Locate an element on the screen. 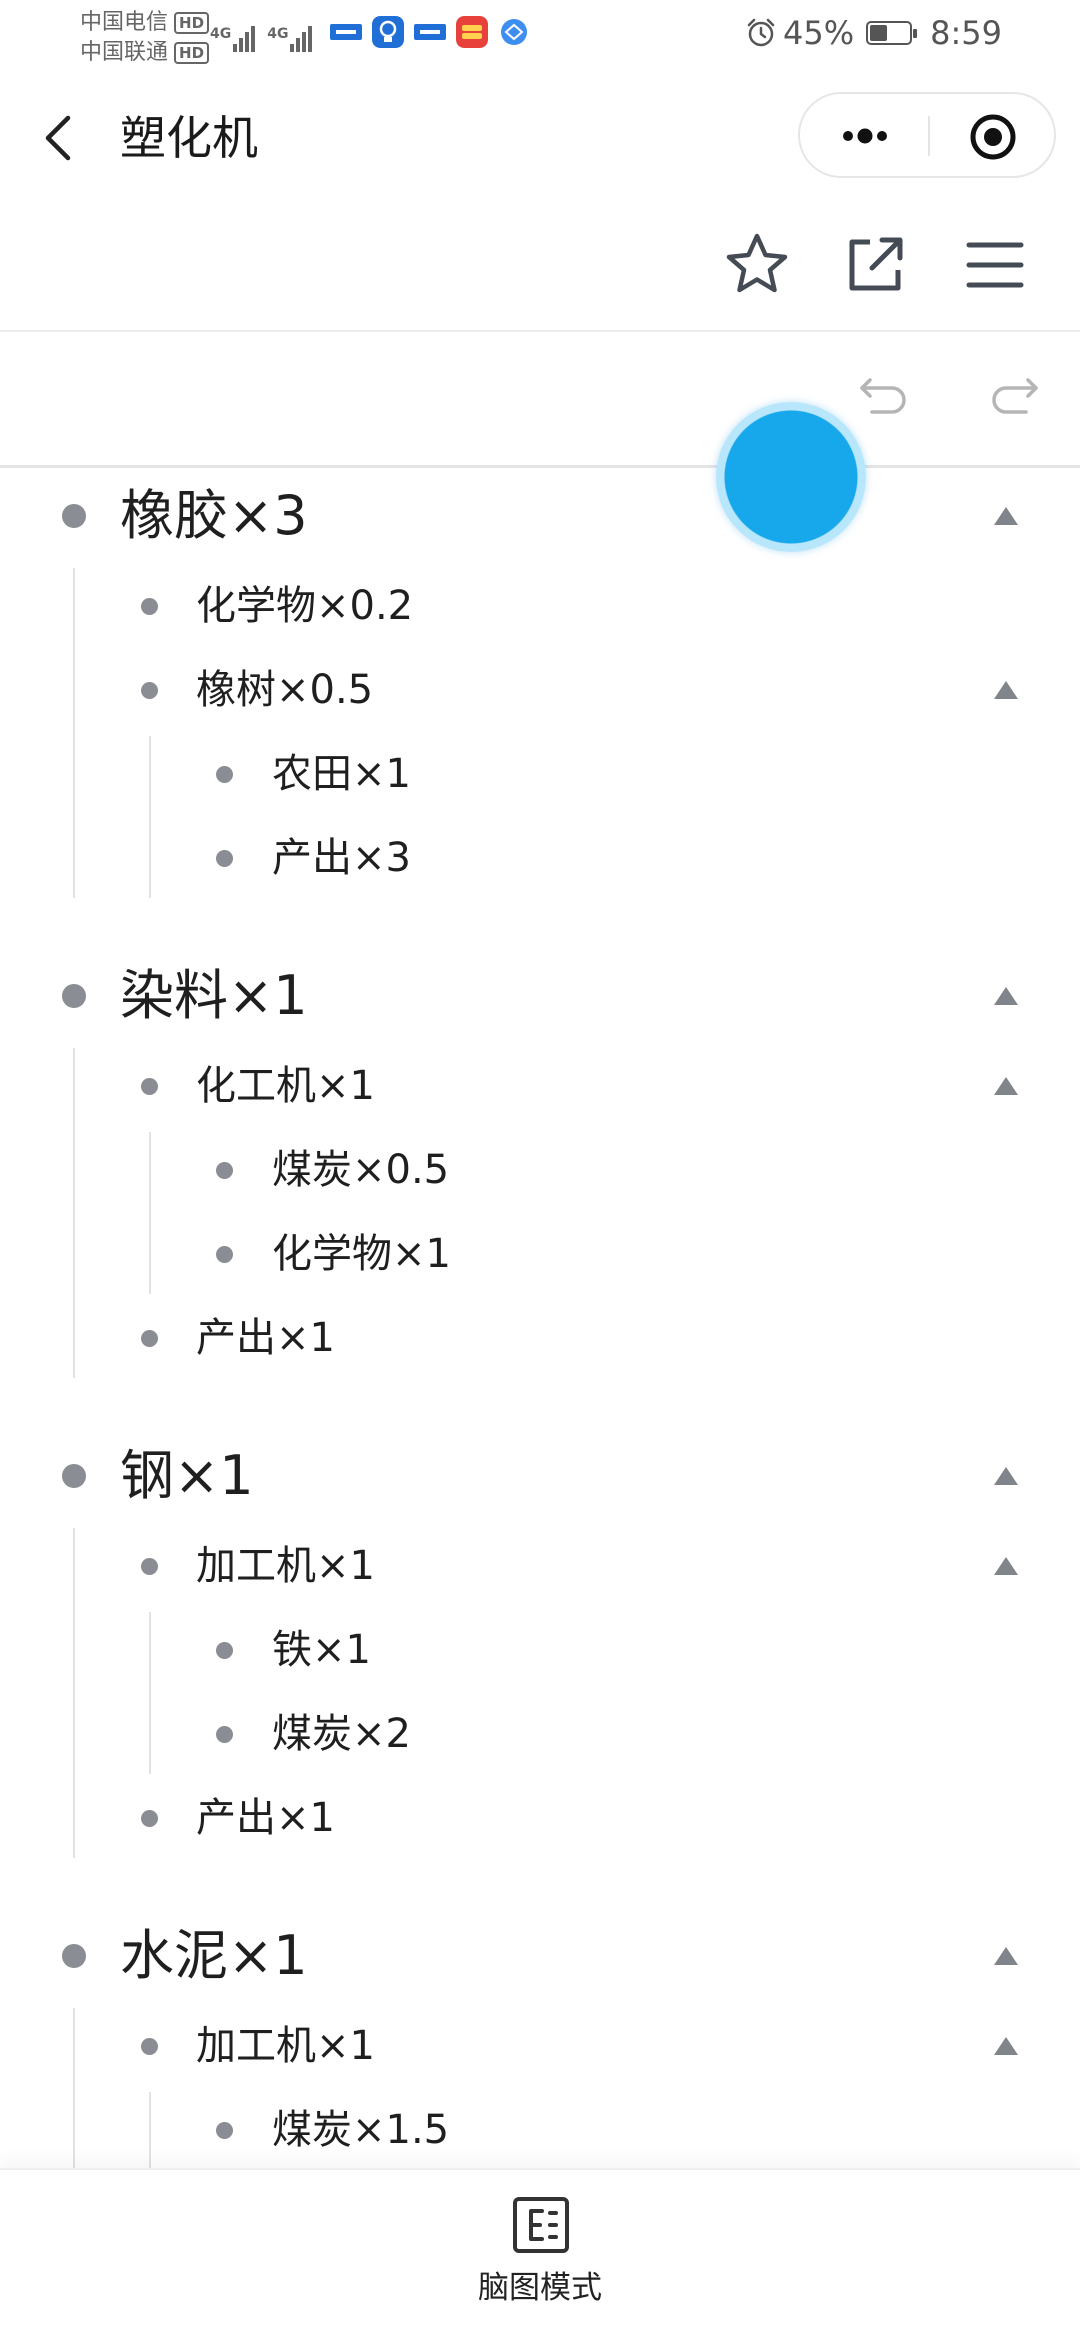  outline-node-level-0: 钢×1 is located at coordinates (540, 1476).